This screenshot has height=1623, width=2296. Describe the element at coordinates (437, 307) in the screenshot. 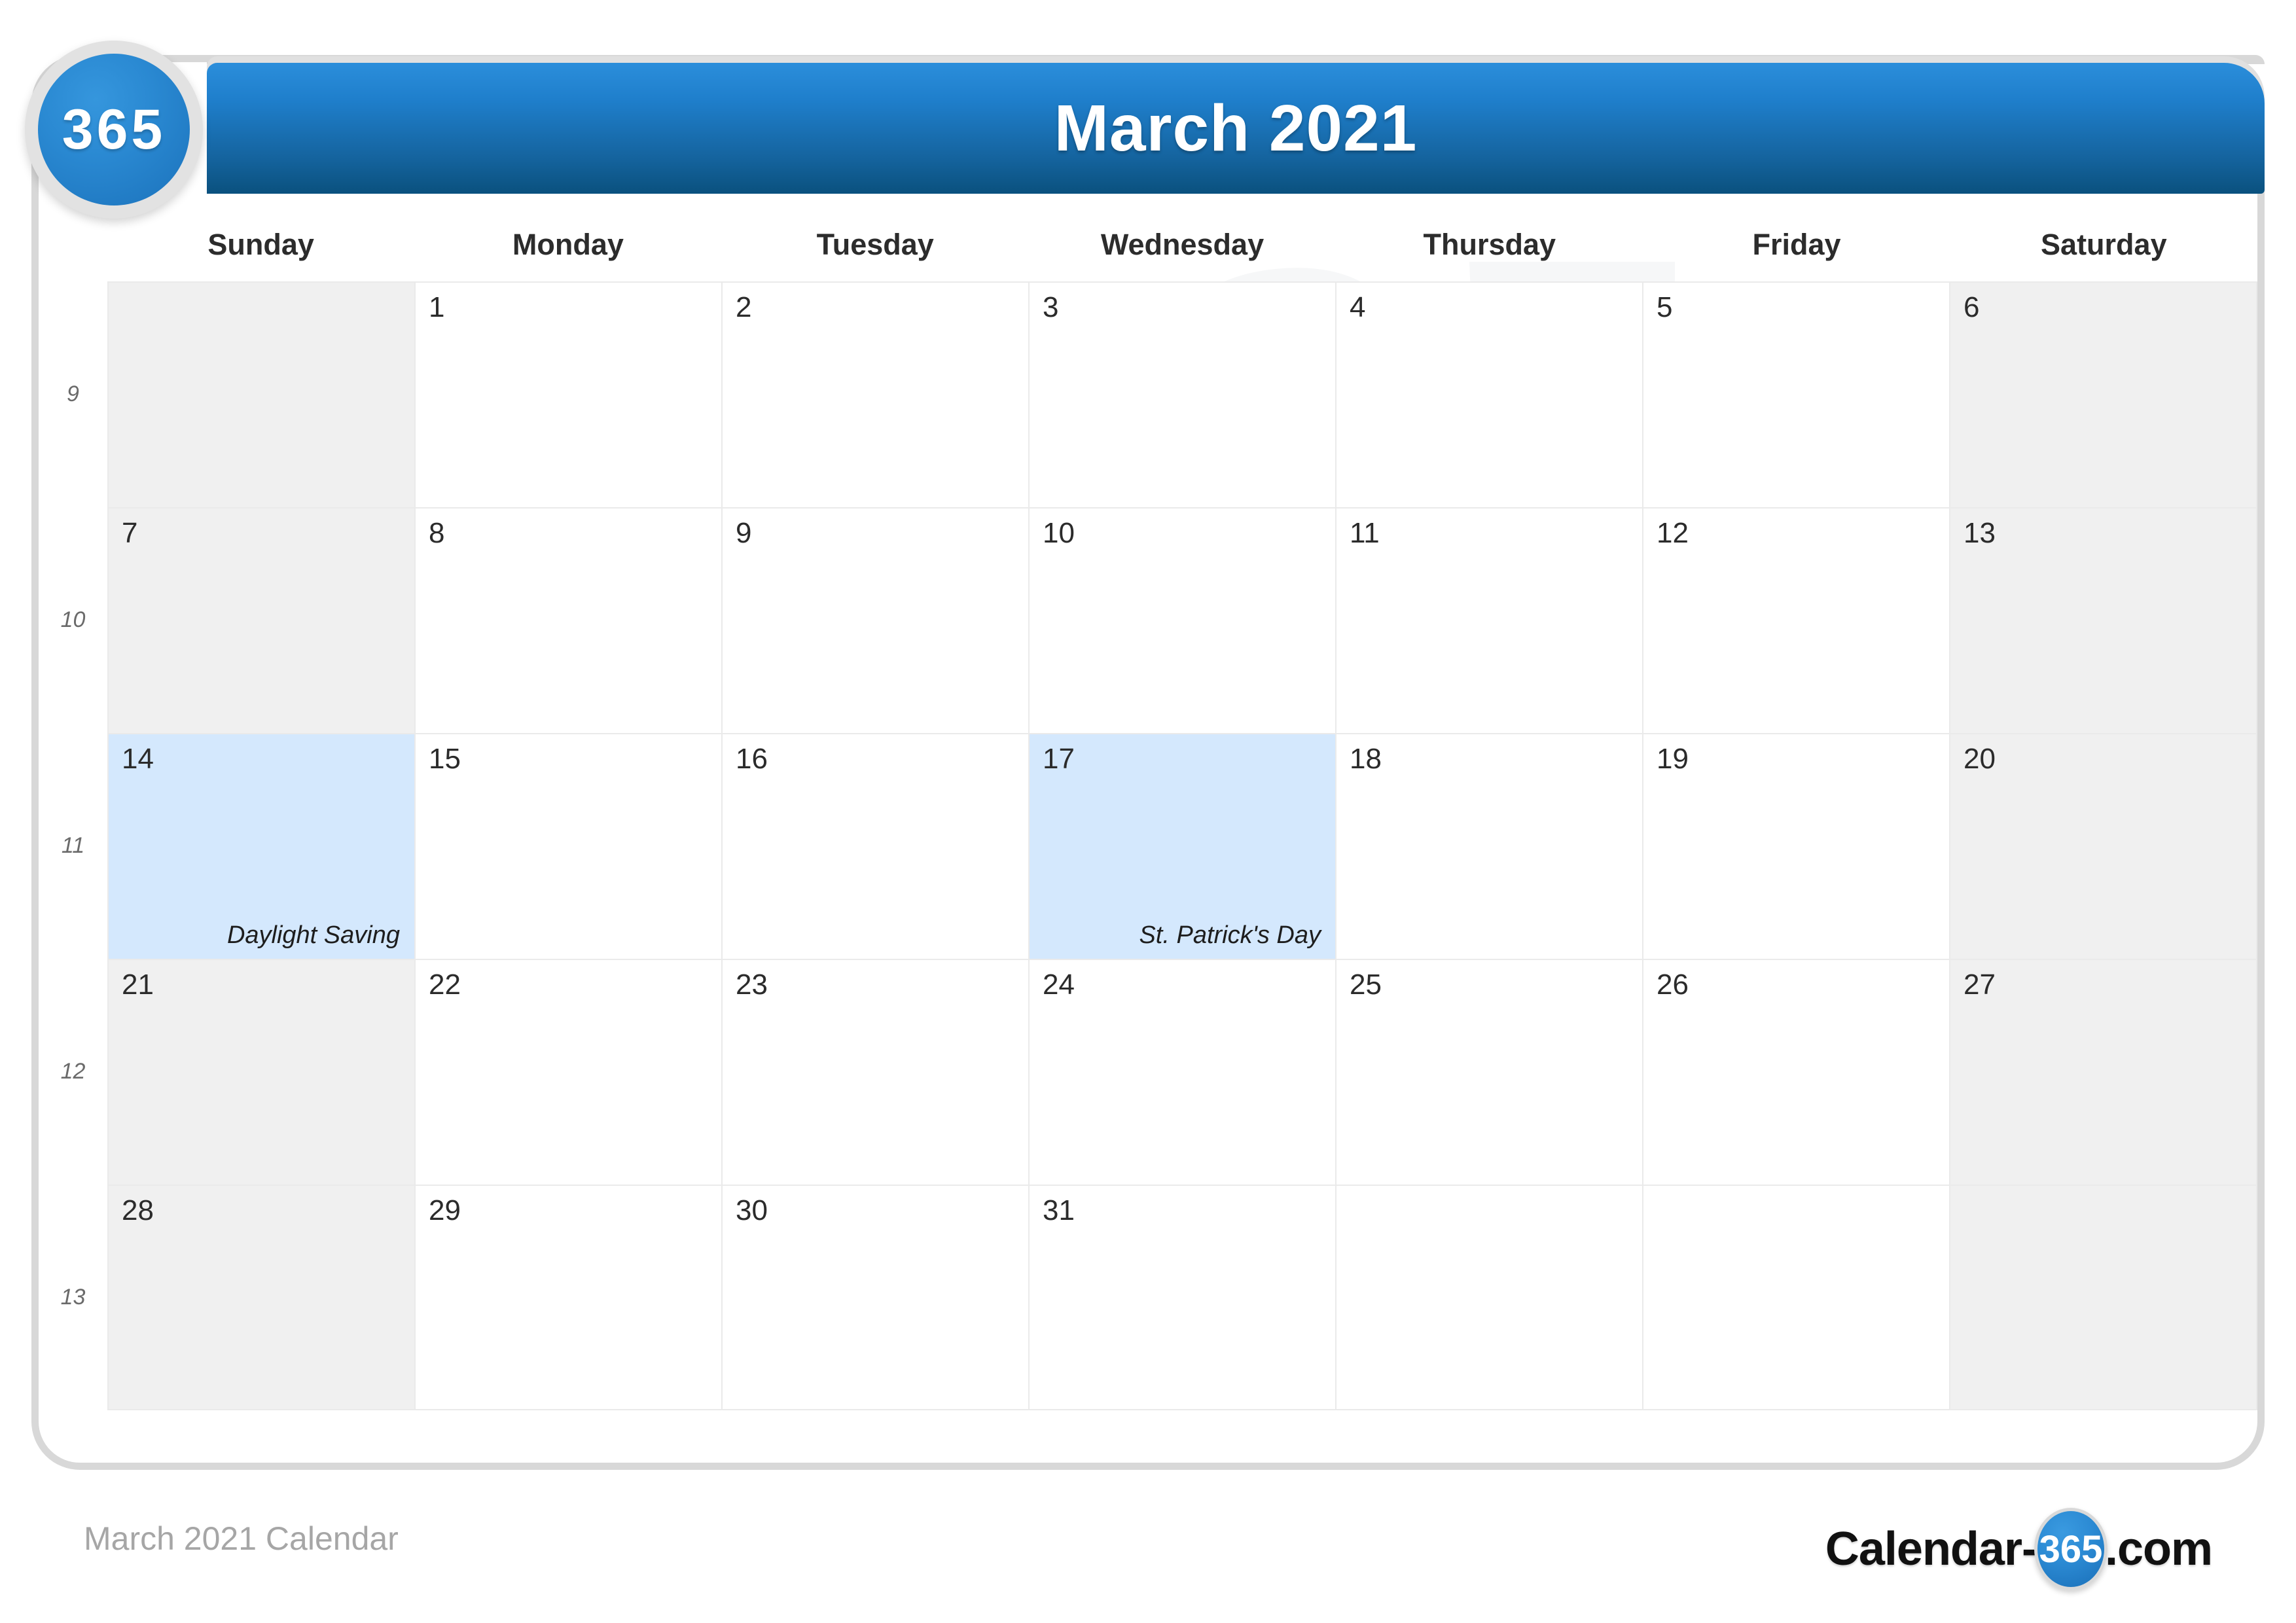

I see `day-number: 1` at that location.